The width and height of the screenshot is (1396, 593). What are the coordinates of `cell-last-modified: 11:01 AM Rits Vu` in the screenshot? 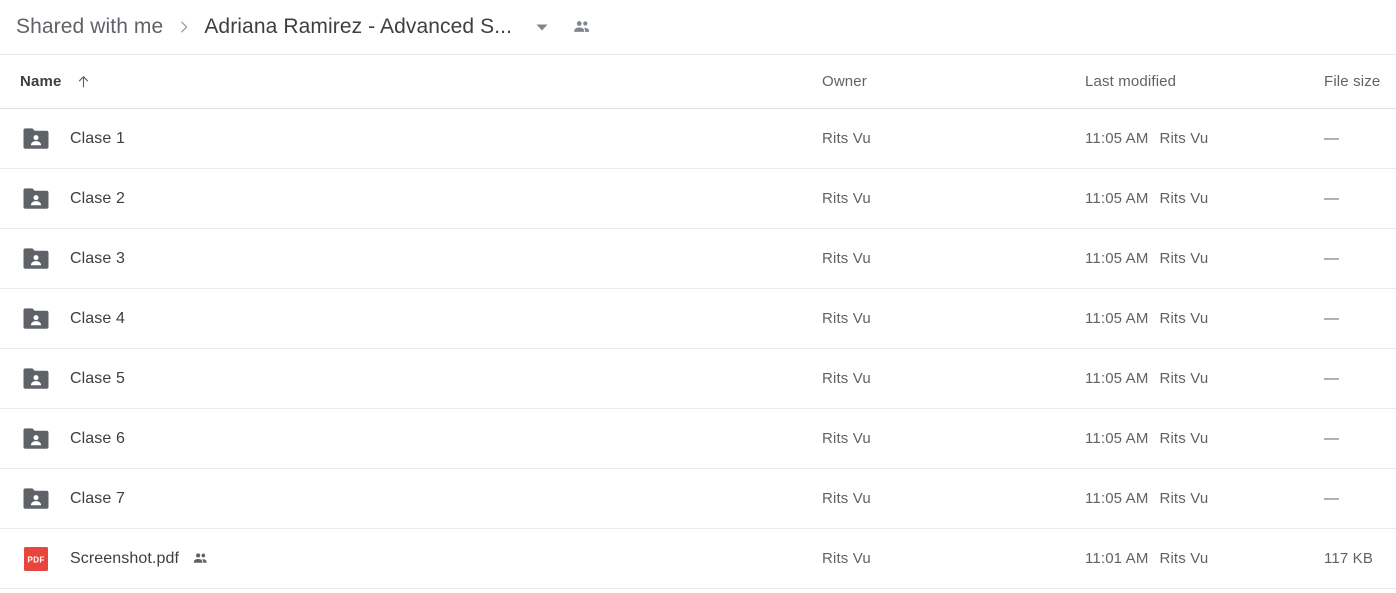 It's located at (1199, 558).